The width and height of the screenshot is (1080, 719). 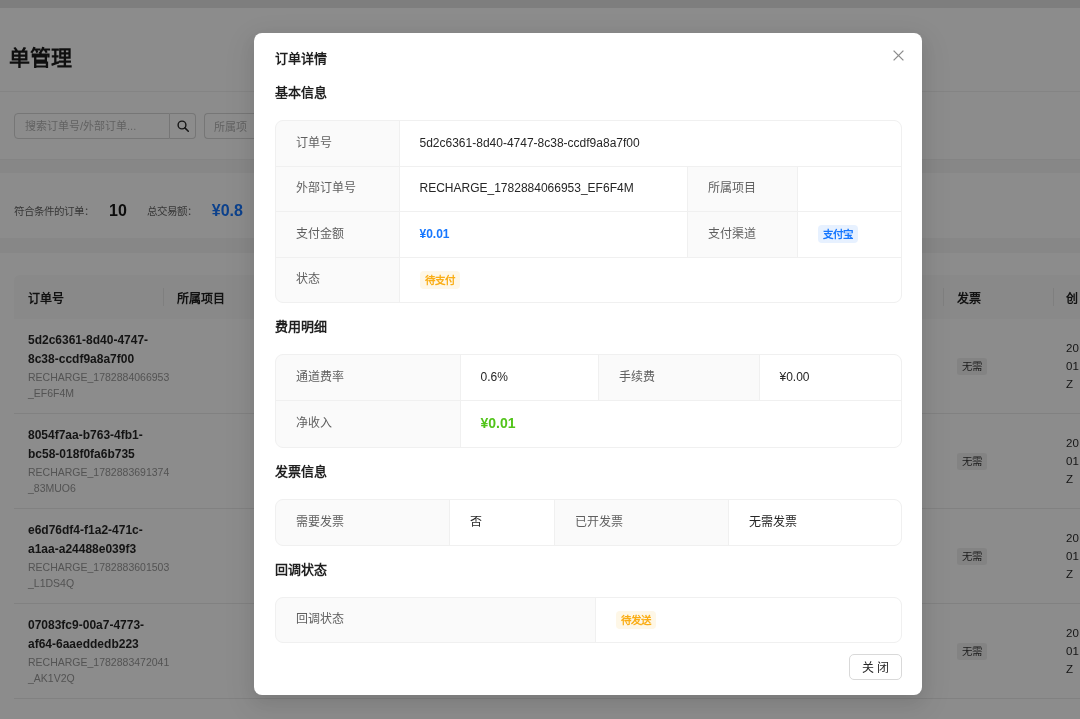 What do you see at coordinates (337, 188) in the screenshot?
I see `field-label: 外部订单号` at bounding box center [337, 188].